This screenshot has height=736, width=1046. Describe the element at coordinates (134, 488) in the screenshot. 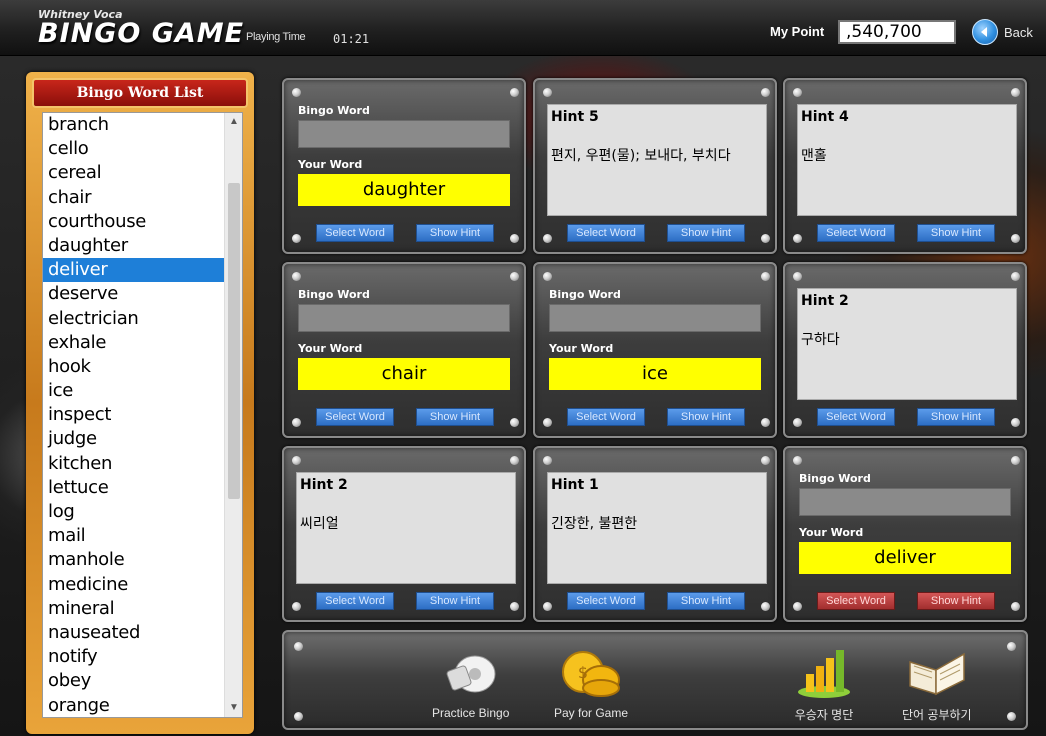

I see `word-list-item: lettuce` at that location.